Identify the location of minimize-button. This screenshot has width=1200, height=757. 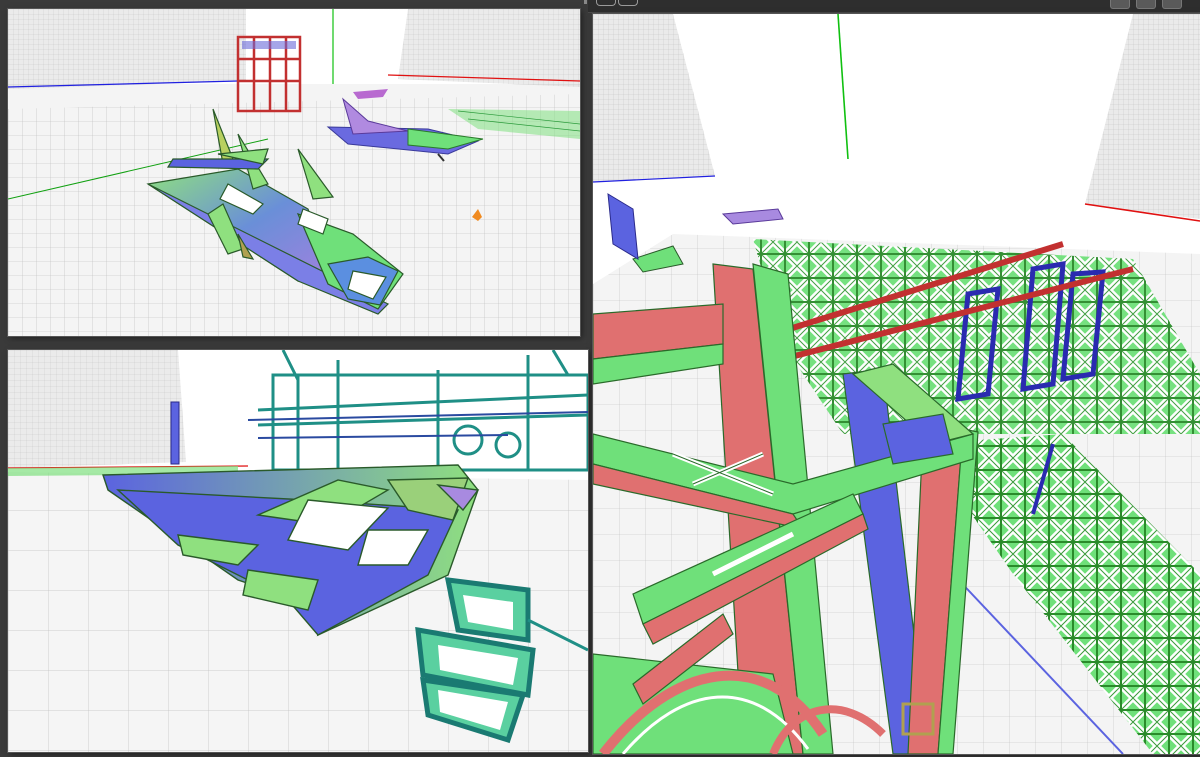
(1120, 4).